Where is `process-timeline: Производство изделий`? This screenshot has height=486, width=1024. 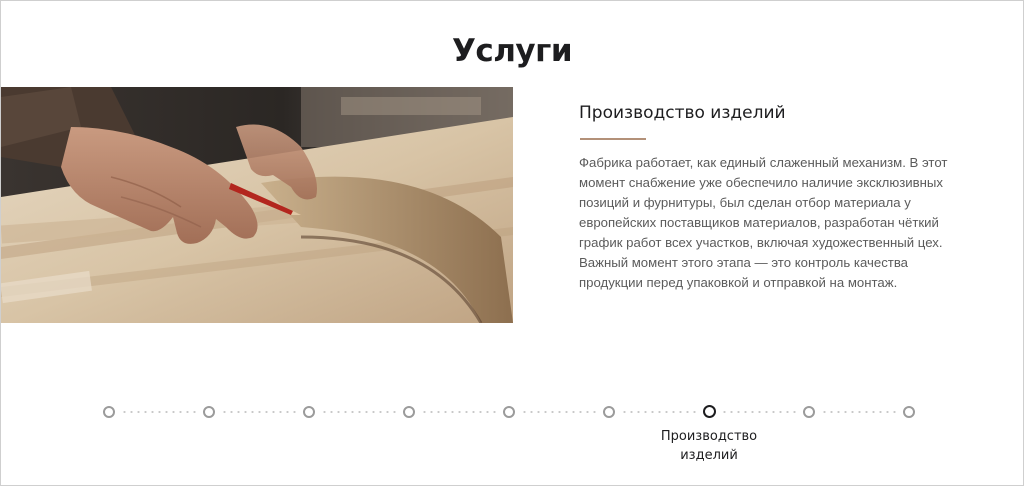 process-timeline: Производство изделий is located at coordinates (512, 431).